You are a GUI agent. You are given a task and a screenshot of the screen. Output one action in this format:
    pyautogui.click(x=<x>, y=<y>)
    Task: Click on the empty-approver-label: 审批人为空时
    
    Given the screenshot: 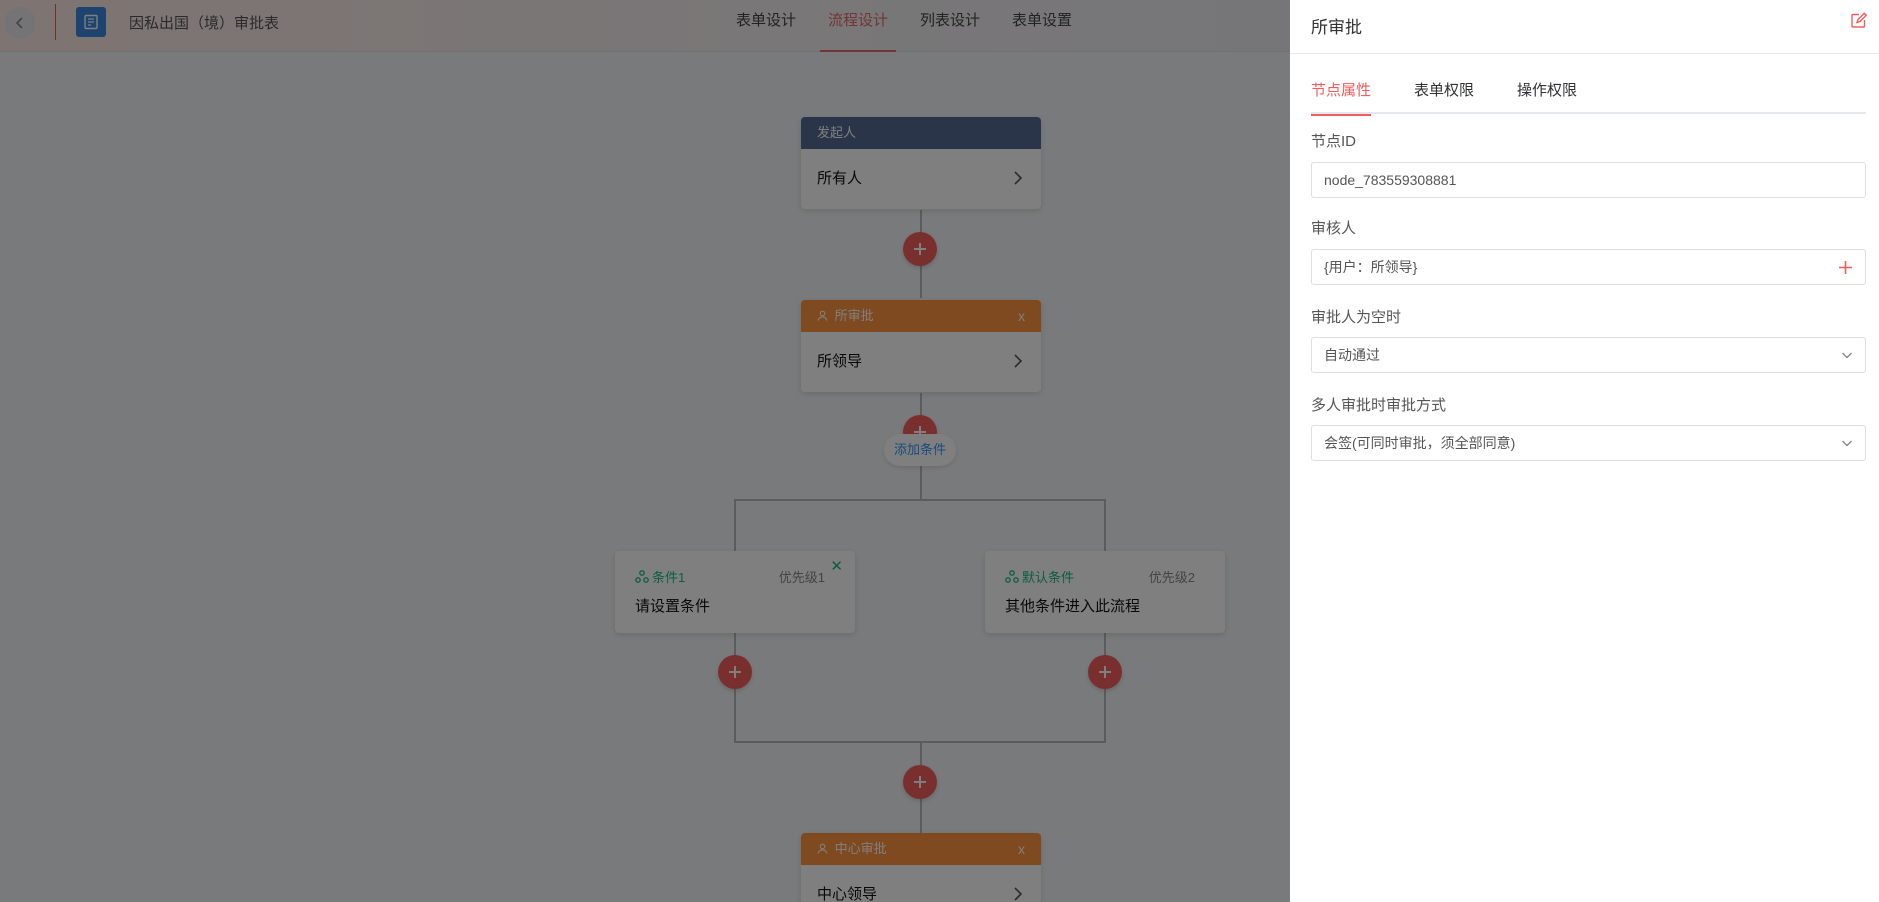 What is the action you would take?
    pyautogui.click(x=1356, y=317)
    